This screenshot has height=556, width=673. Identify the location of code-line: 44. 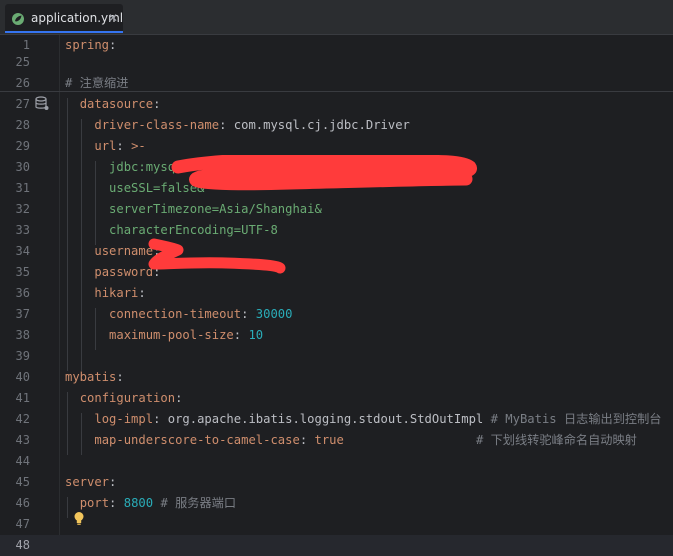
(336, 461).